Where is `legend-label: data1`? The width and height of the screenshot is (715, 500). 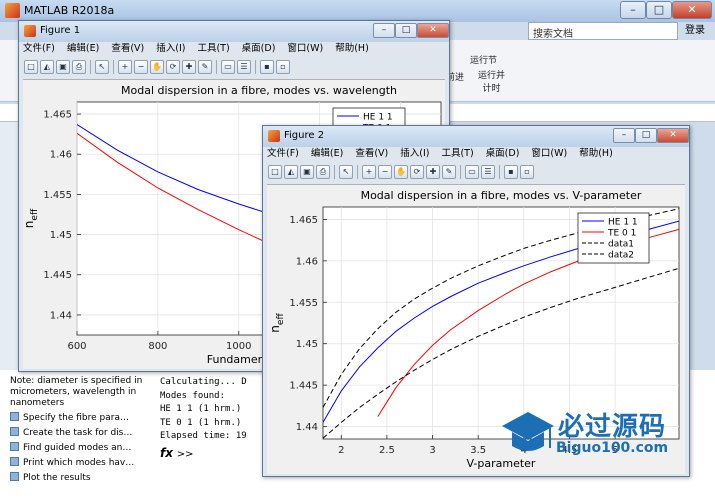 legend-label: data1 is located at coordinates (621, 245).